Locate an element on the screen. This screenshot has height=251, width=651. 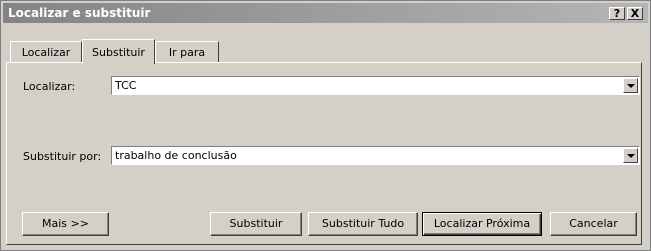
replace-dropdown-arrow-icon is located at coordinates (630, 155).